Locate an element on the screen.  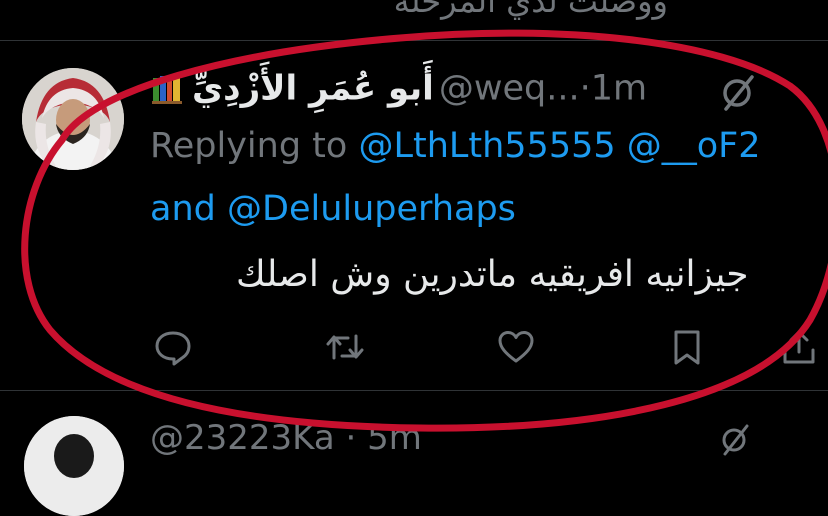
next-tweet-handle-time: @23223Ka · 5m is located at coordinates (286, 438).